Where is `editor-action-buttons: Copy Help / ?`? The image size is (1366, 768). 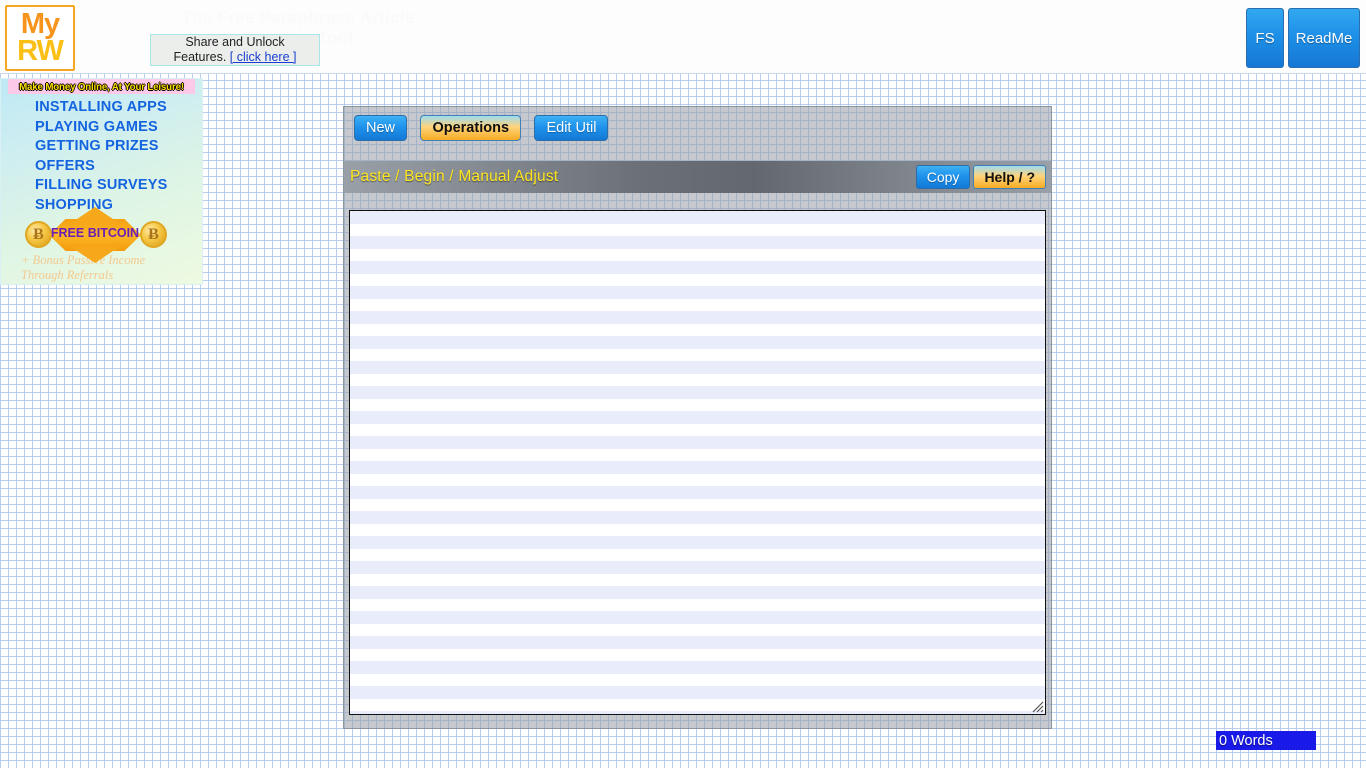
editor-action-buttons: Copy Help / ? is located at coordinates (980, 177).